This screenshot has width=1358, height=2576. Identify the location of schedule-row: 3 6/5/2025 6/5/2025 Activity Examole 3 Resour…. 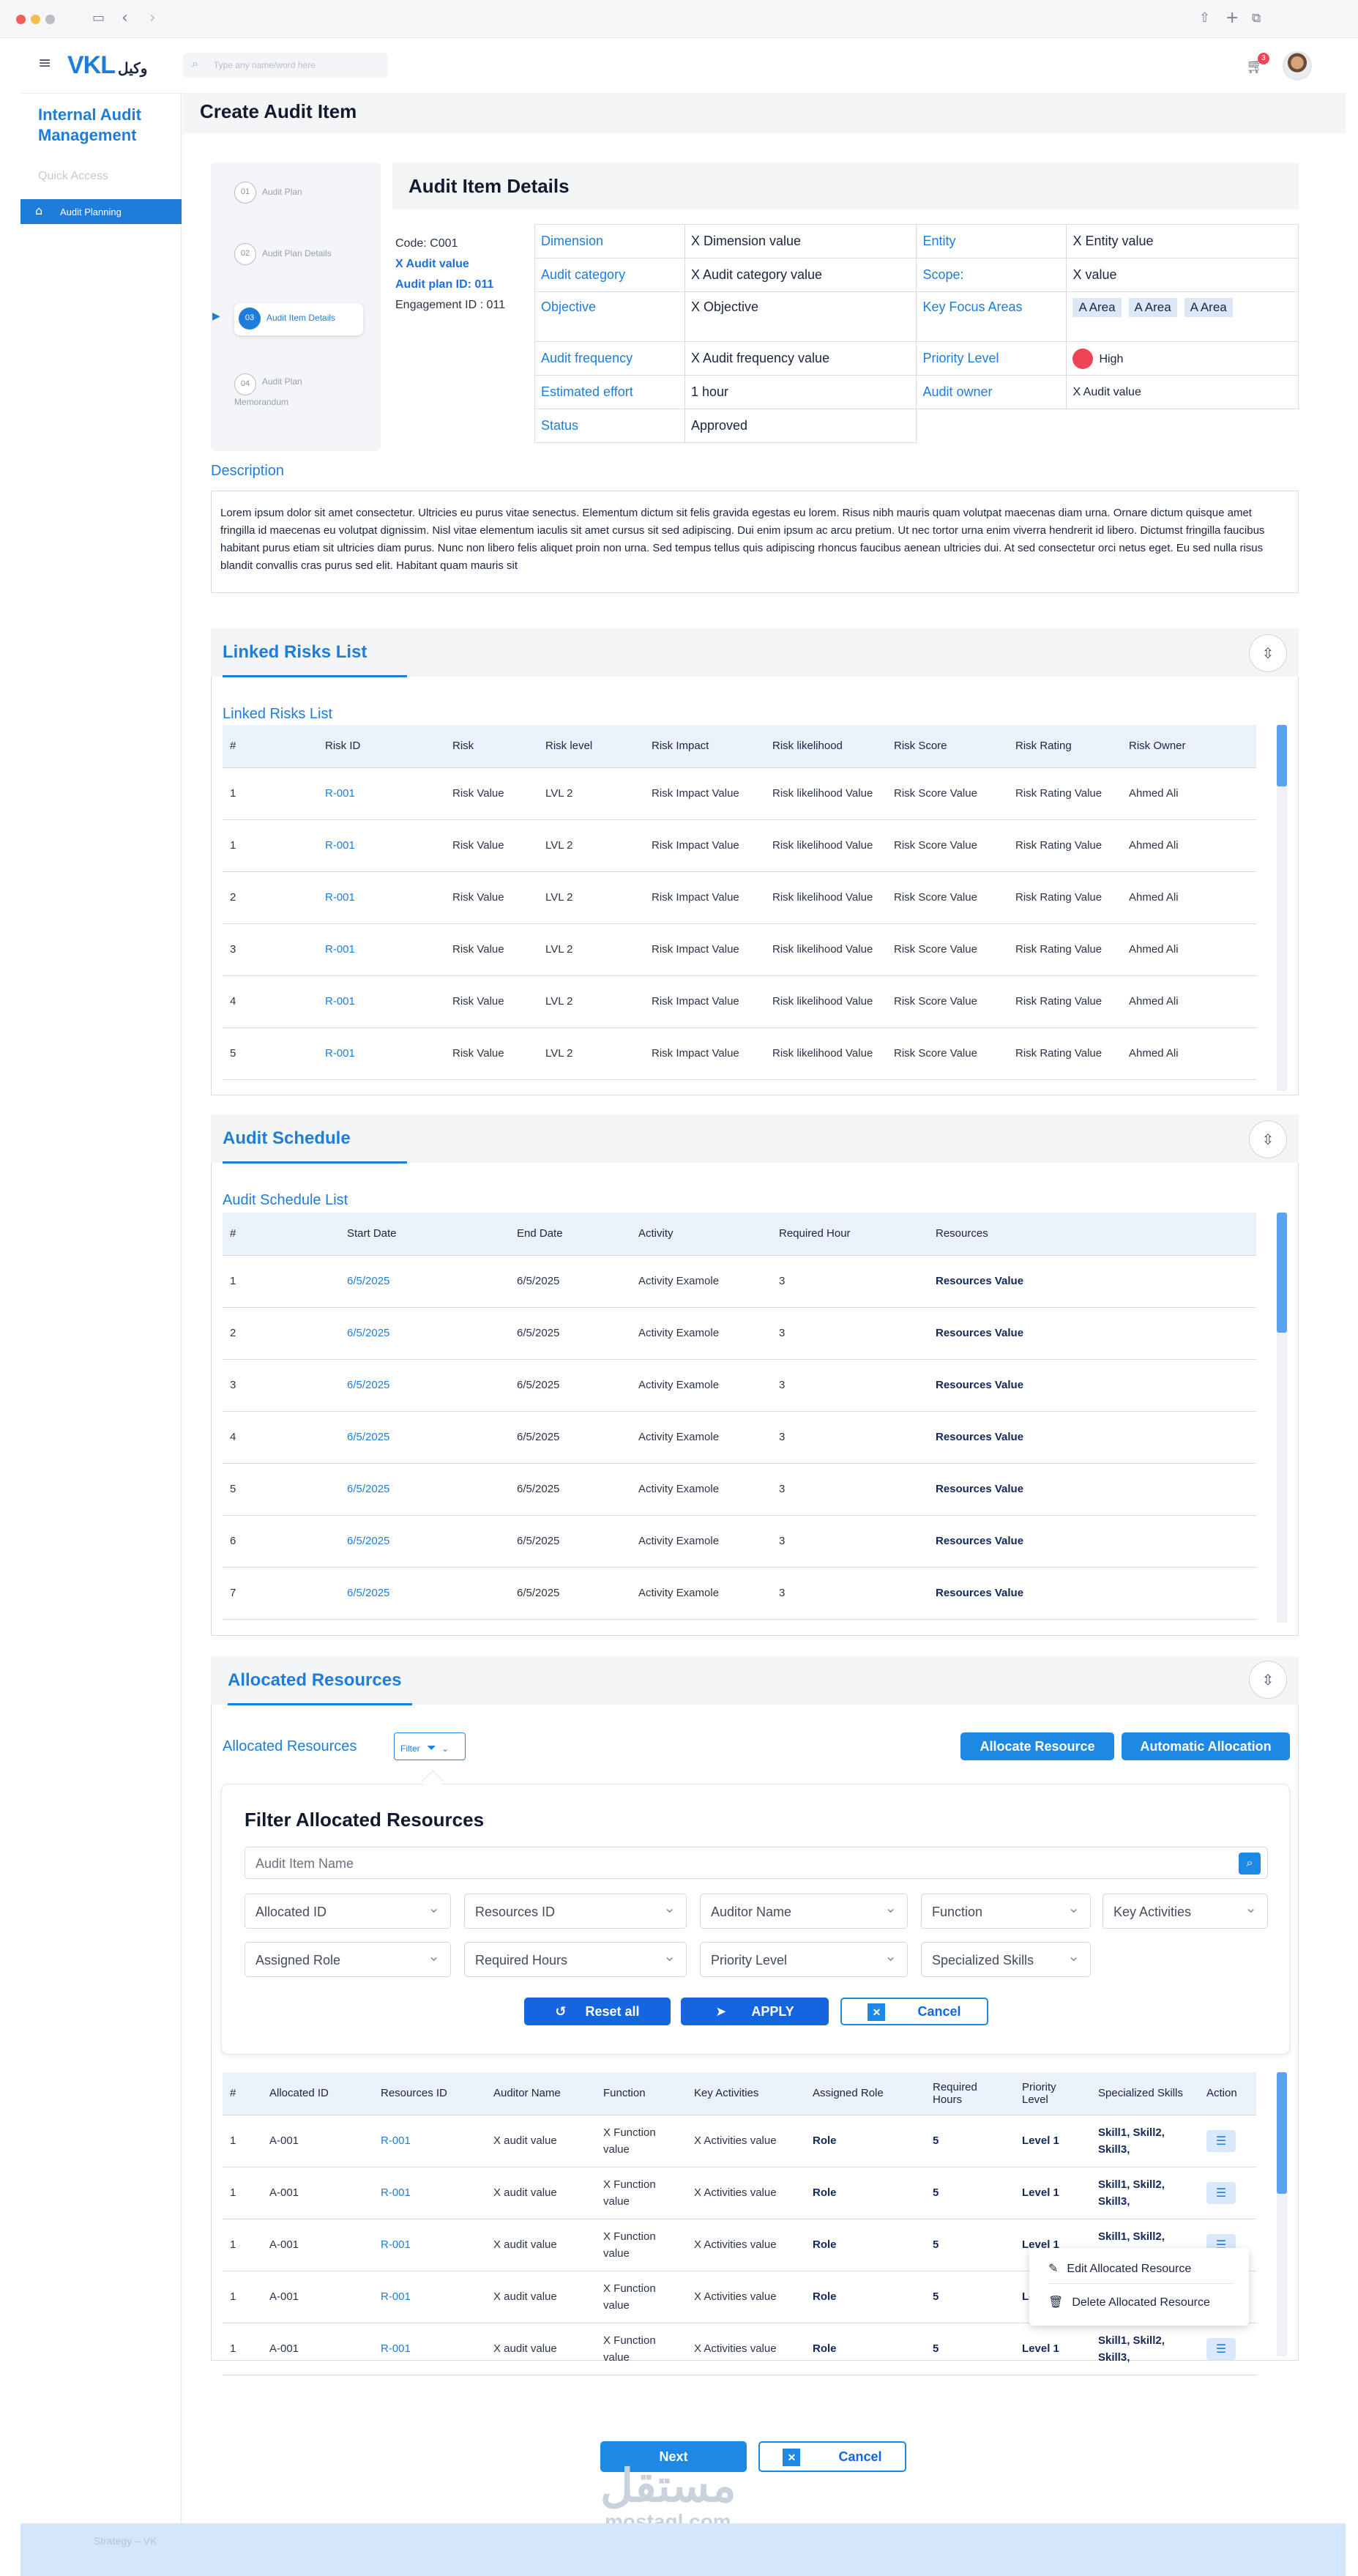
(739, 1385).